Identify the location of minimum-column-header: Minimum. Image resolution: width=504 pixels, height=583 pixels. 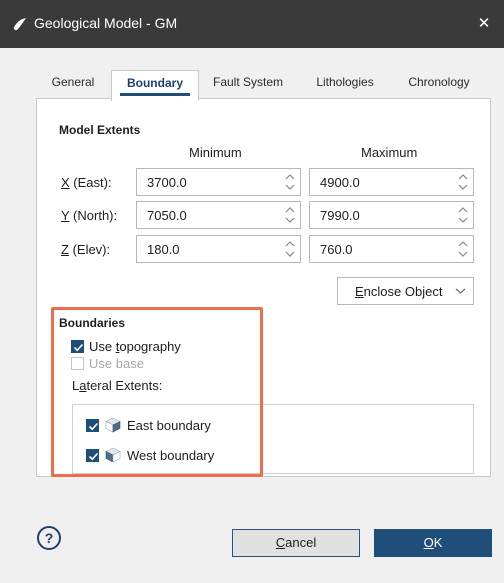
(215, 152).